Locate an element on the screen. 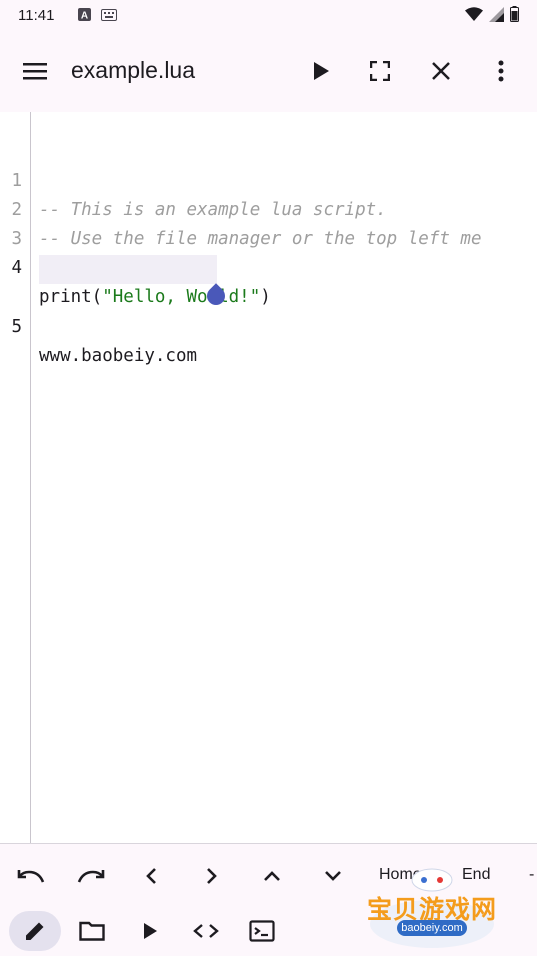 Image resolution: width=537 pixels, height=956 pixels. fullscreen-icon is located at coordinates (380, 71).